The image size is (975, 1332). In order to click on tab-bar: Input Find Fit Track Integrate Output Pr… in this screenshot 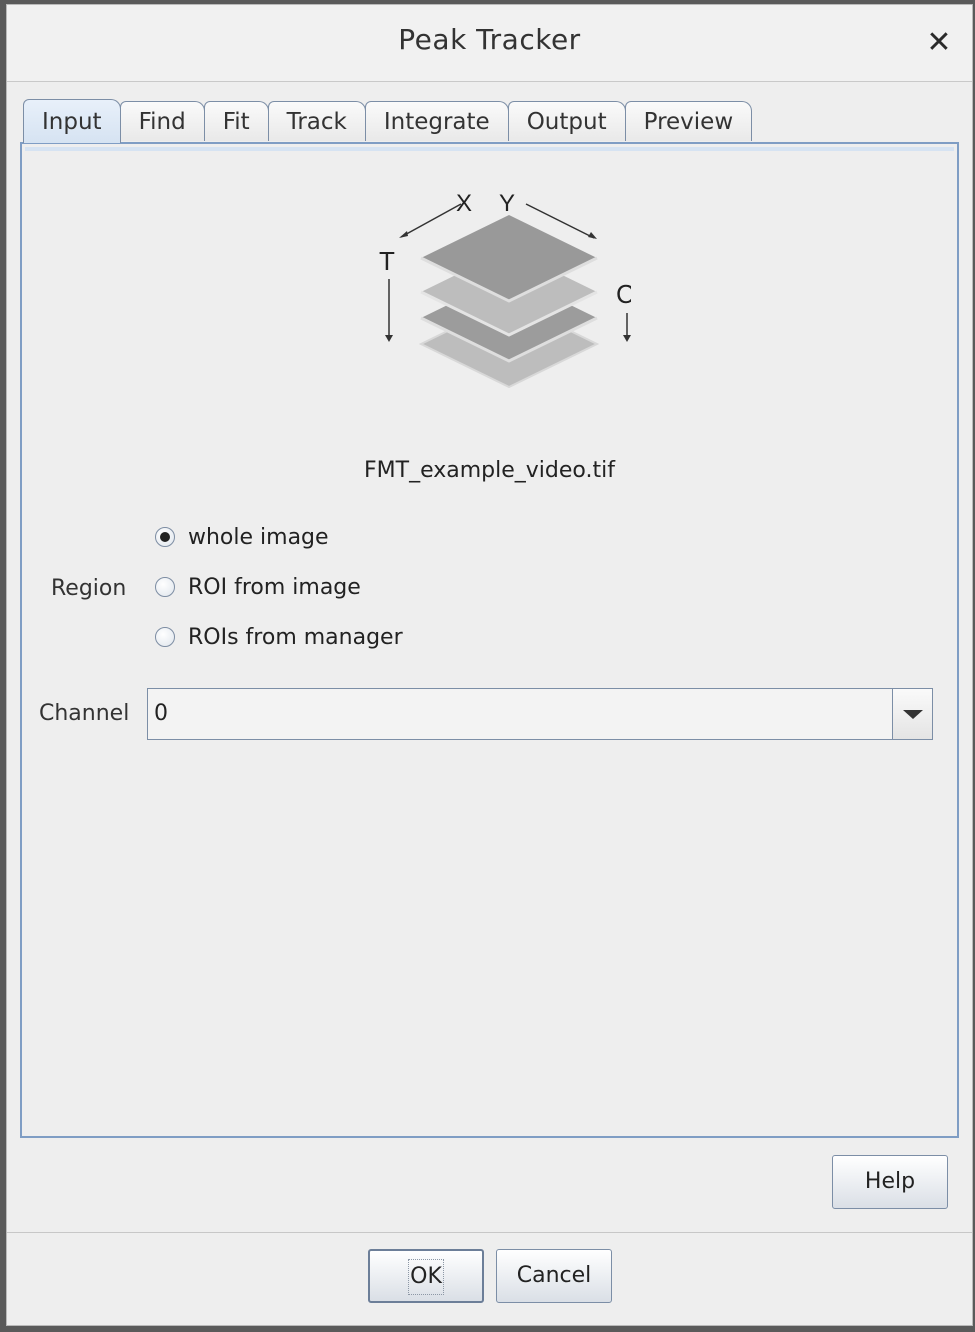, I will do `click(388, 121)`.